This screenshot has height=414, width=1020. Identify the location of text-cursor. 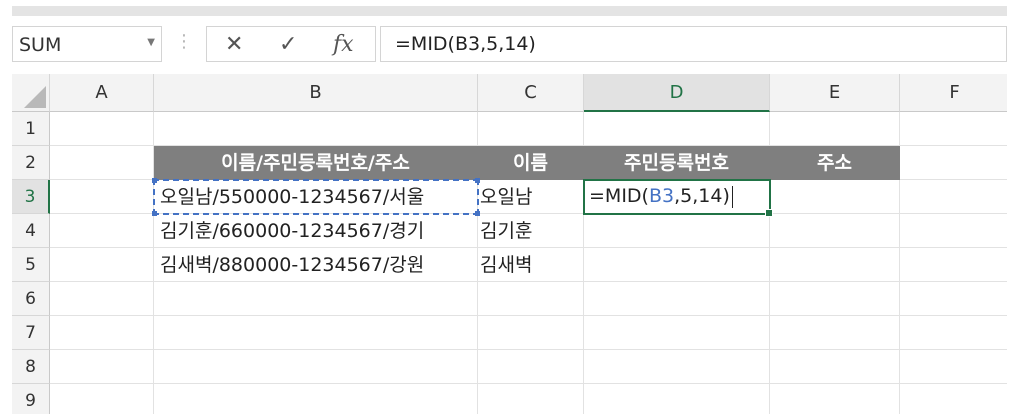
(732, 196).